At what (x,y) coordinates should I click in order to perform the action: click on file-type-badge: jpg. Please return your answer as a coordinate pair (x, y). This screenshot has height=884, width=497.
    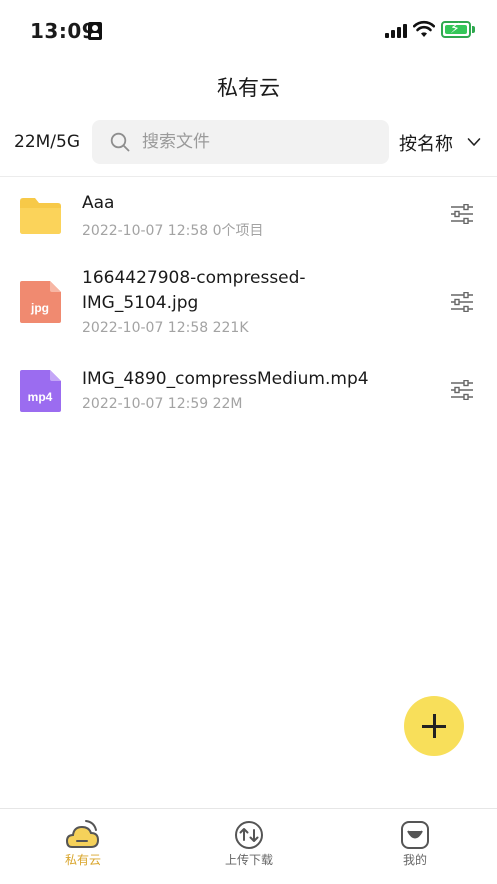
    Looking at the image, I should click on (39, 308).